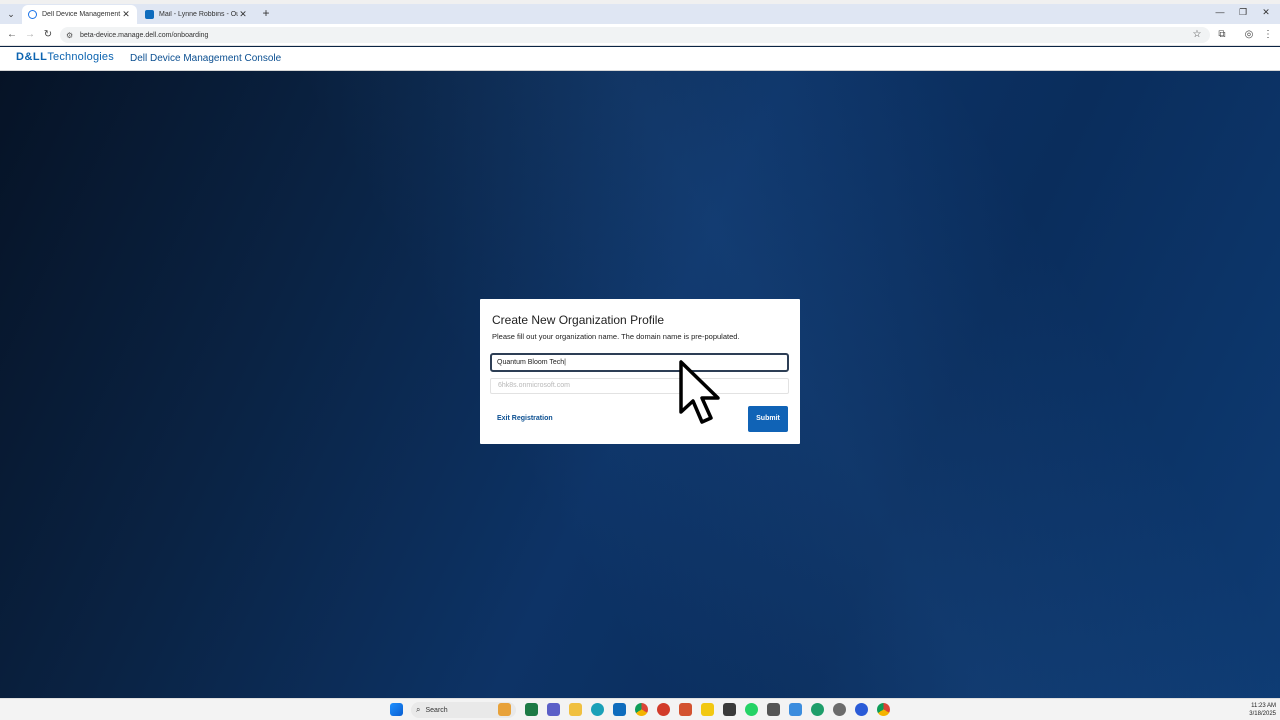 The image size is (1280, 720). I want to click on dialog-title: Create New Organization Profile, so click(578, 320).